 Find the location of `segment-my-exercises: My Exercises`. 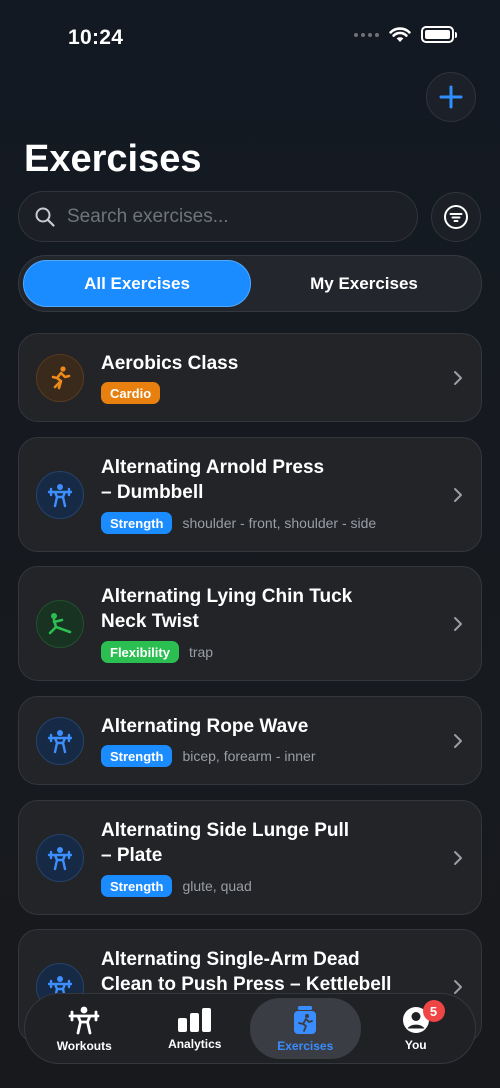

segment-my-exercises: My Exercises is located at coordinates (364, 283).